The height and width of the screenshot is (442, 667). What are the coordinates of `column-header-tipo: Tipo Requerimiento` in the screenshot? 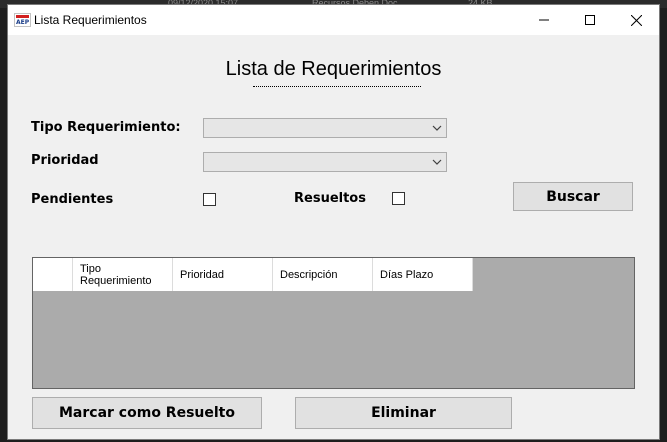 It's located at (123, 274).